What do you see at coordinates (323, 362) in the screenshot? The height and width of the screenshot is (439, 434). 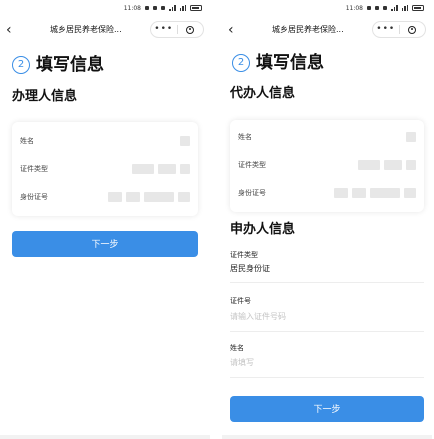 I see `name-input` at bounding box center [323, 362].